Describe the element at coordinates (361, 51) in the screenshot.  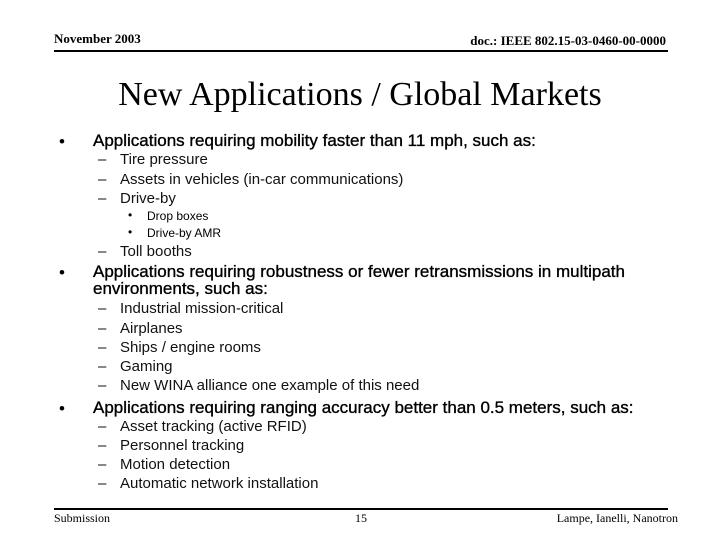
I see `header-rule` at that location.